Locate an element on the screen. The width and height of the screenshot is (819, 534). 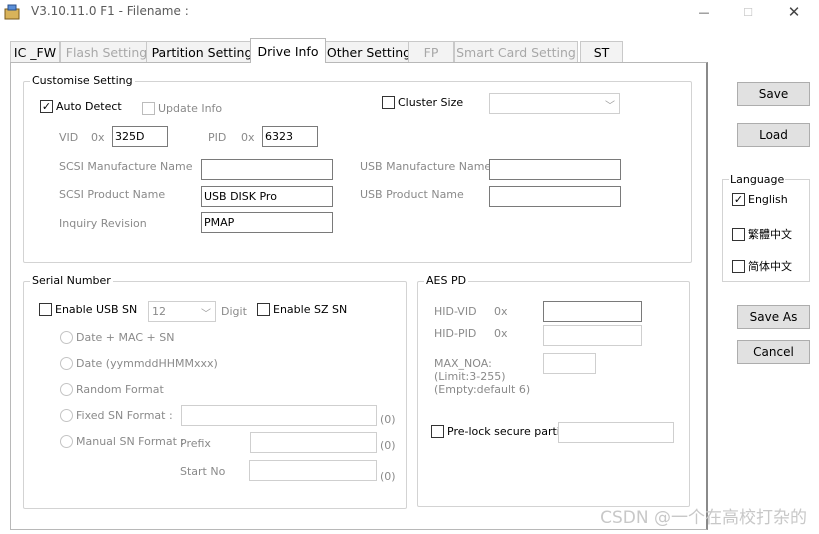
update-info-checkbox: Update Info is located at coordinates (182, 108).